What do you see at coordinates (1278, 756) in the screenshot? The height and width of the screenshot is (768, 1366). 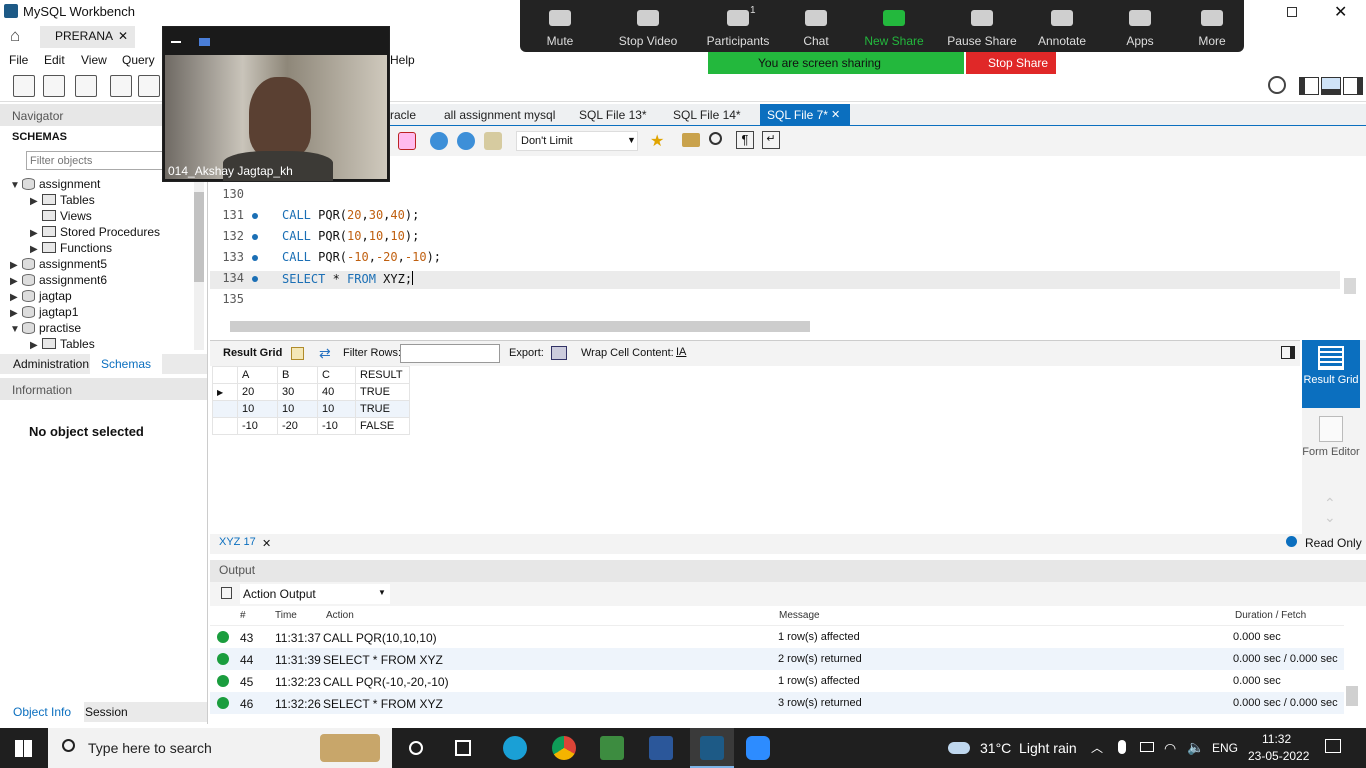 I see `clock-date: 23-05-2022` at bounding box center [1278, 756].